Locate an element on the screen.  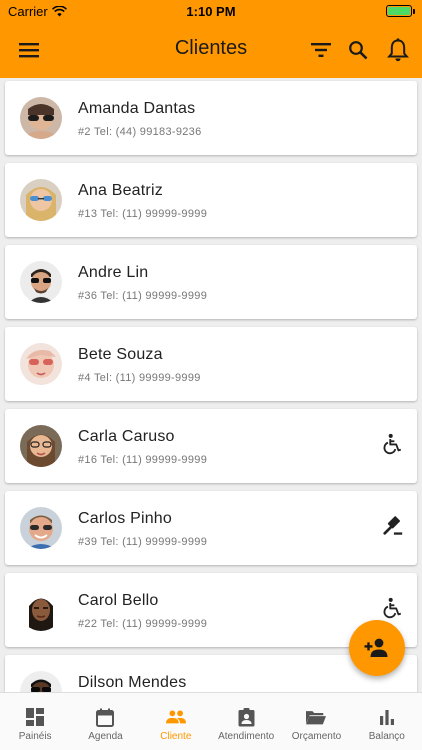
nav-item-paineis: Painéis is located at coordinates (35, 721).